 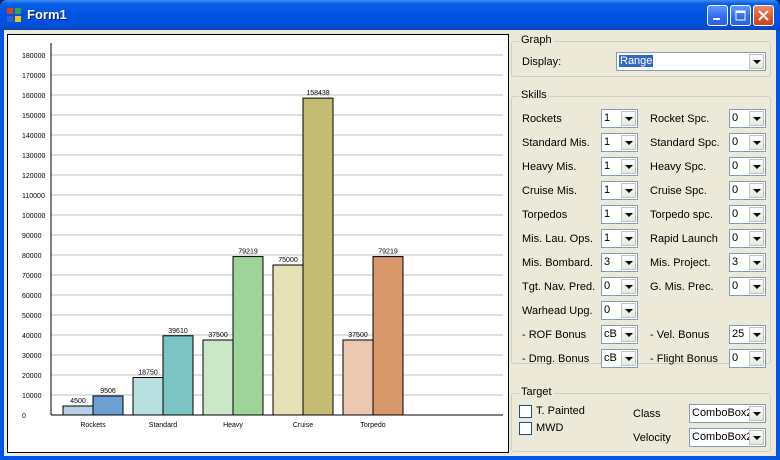 I want to click on y-tick-label: 30000, so click(x=32, y=356).